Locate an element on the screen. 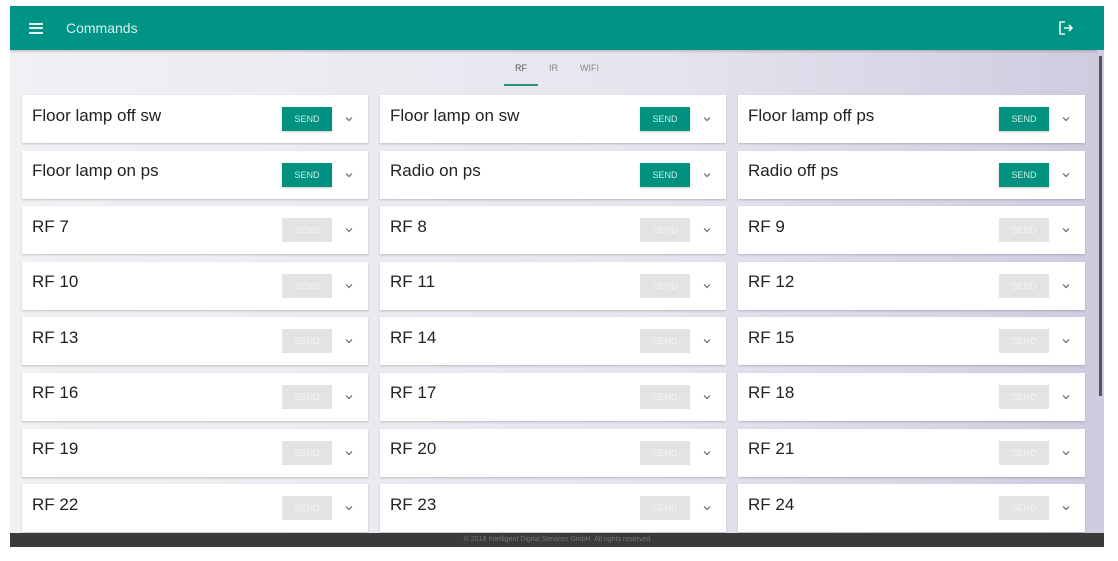 This screenshot has height=561, width=1118. command-card: RF 13 SEND is located at coordinates (195, 341).